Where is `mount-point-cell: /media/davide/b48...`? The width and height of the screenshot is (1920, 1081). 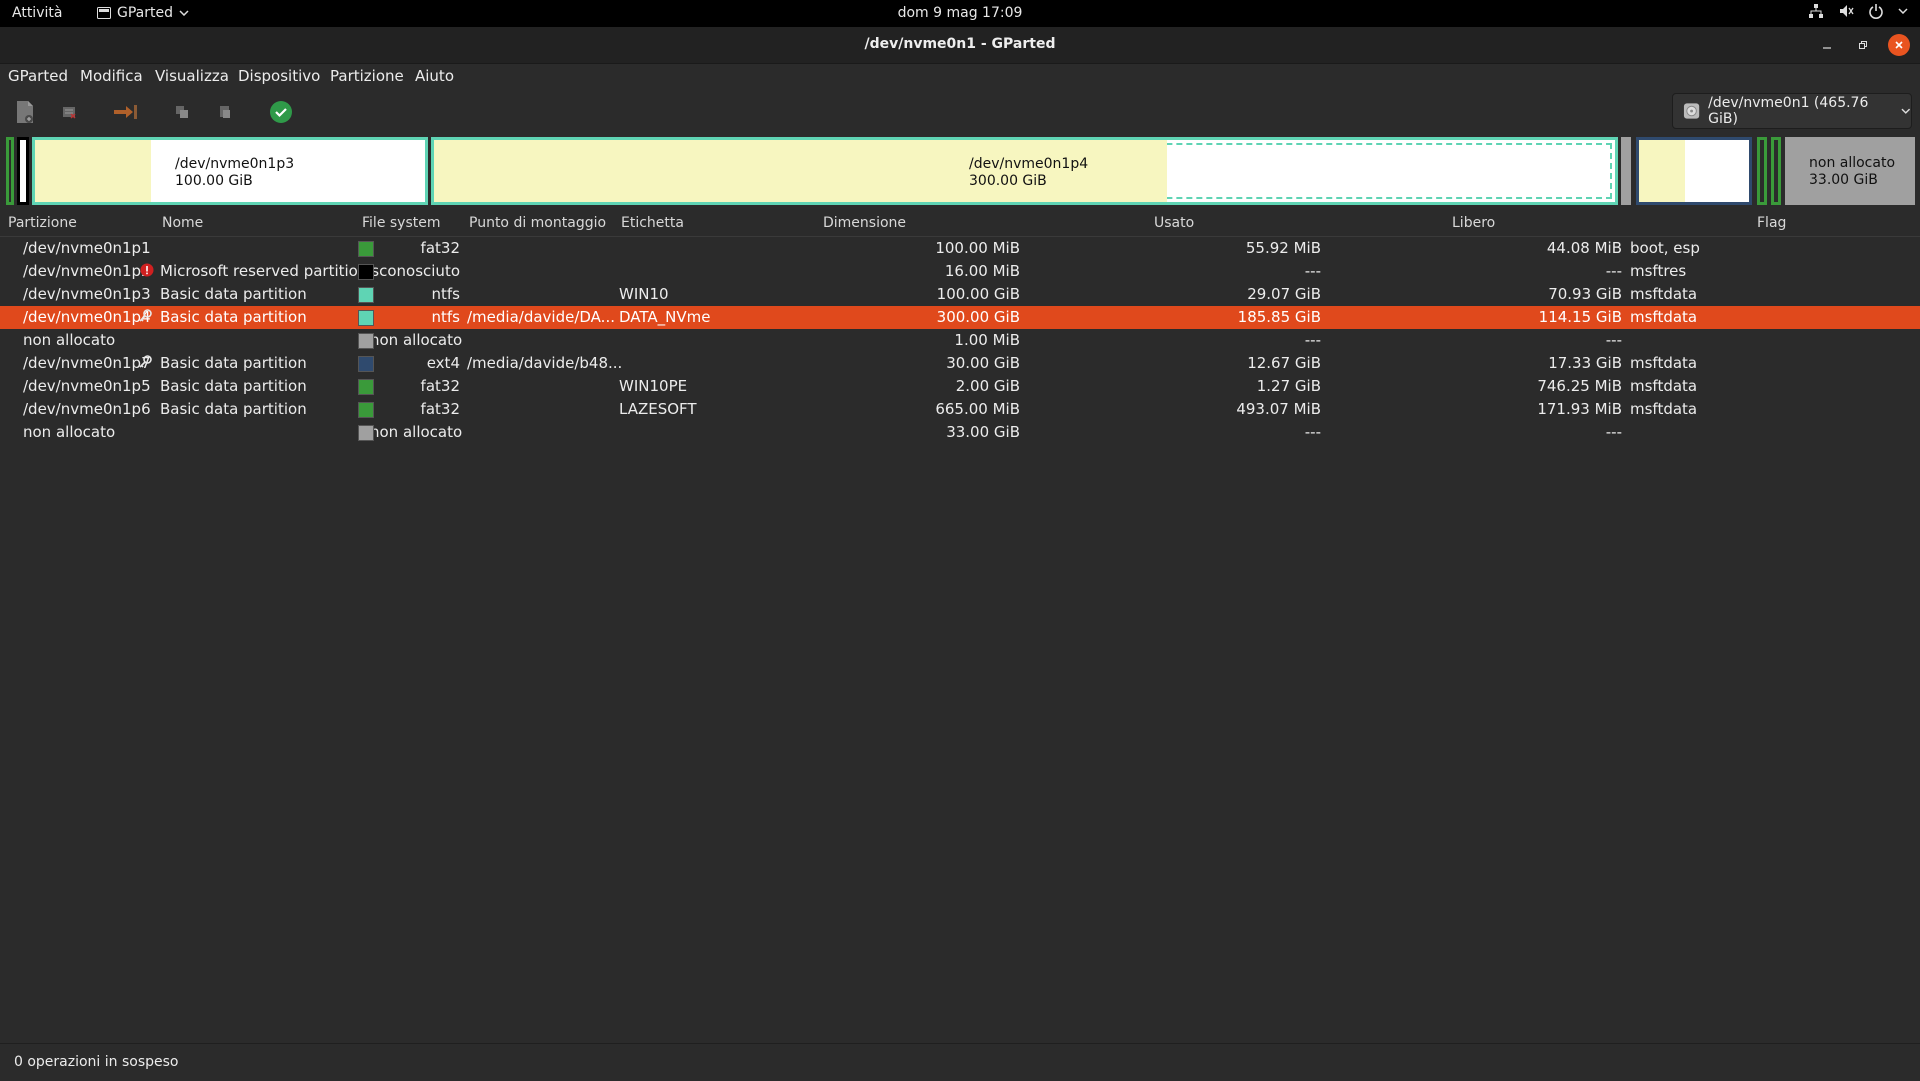
mount-point-cell: /media/davide/b48... is located at coordinates (545, 363).